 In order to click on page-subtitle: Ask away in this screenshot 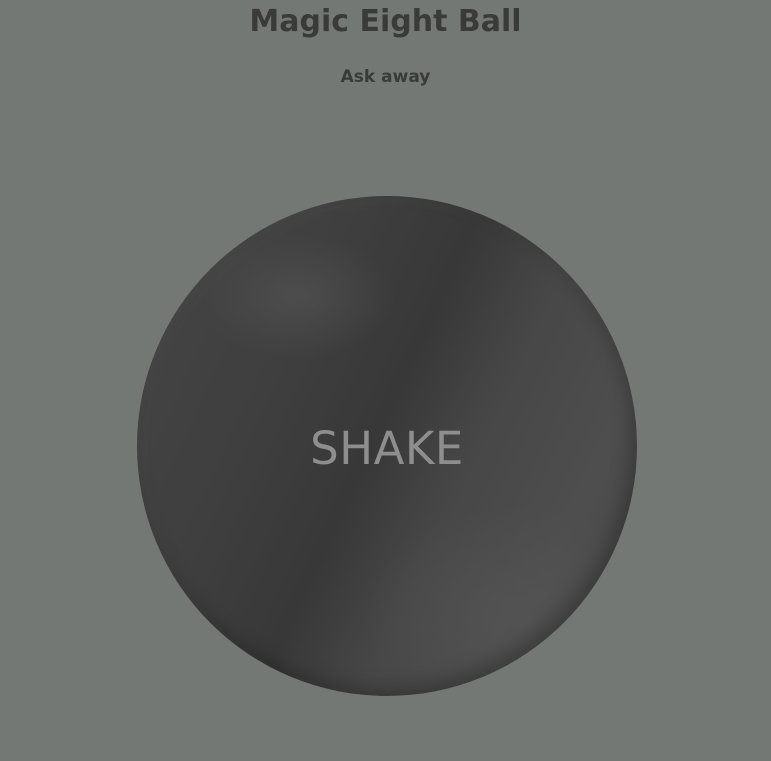, I will do `click(385, 77)`.